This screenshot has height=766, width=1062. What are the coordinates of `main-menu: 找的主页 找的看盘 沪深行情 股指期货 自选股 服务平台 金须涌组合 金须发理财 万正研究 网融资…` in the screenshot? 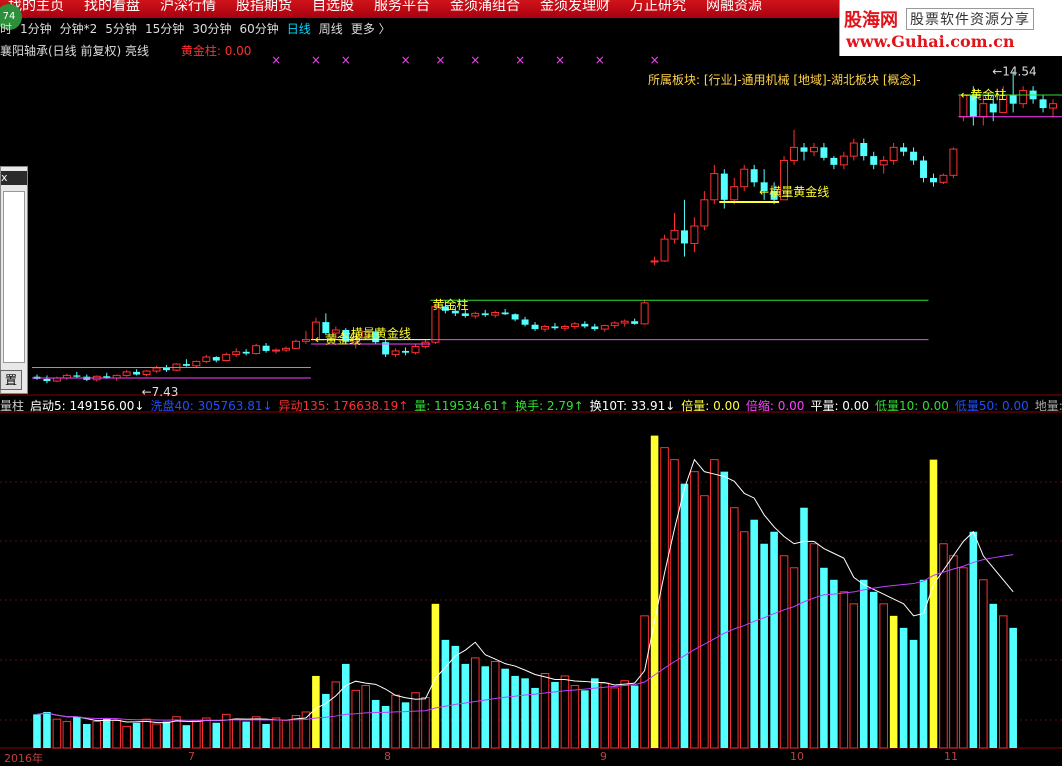 It's located at (387, 8).